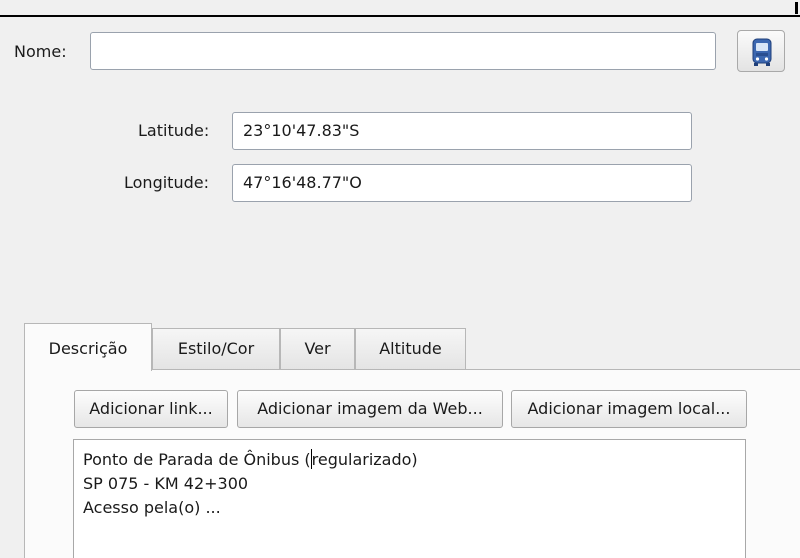 This screenshot has width=800, height=558. I want to click on placemark-icon-button, so click(761, 51).